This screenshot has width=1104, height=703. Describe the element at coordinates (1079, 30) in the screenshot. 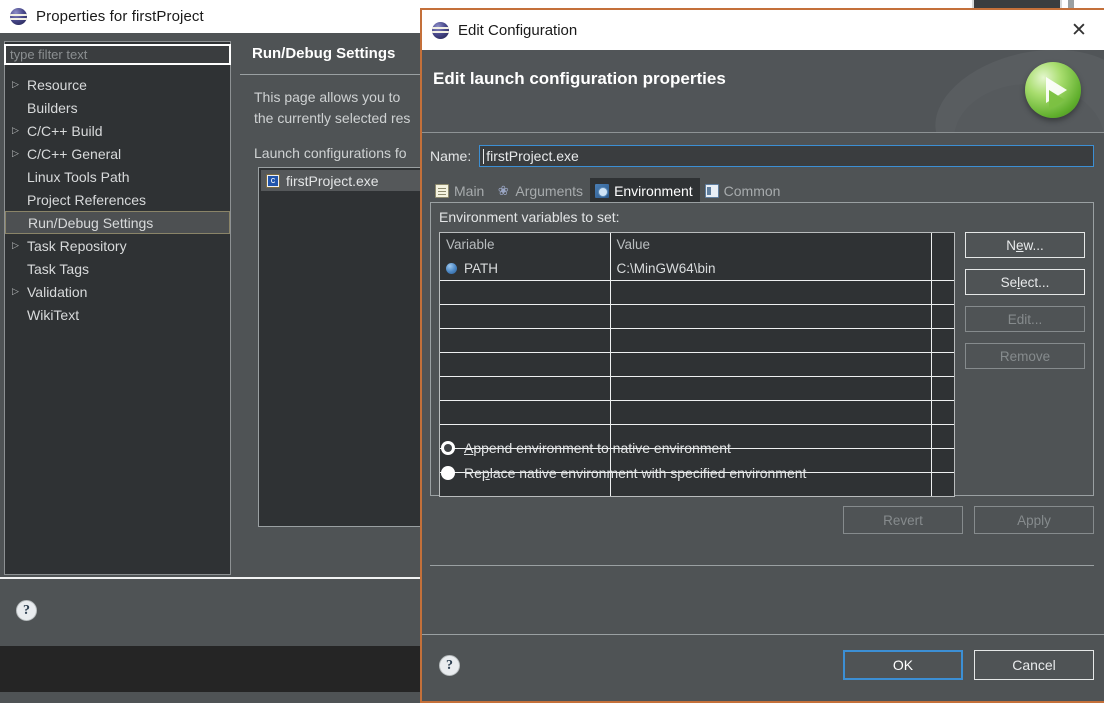

I see `close-icon: ✕` at that location.